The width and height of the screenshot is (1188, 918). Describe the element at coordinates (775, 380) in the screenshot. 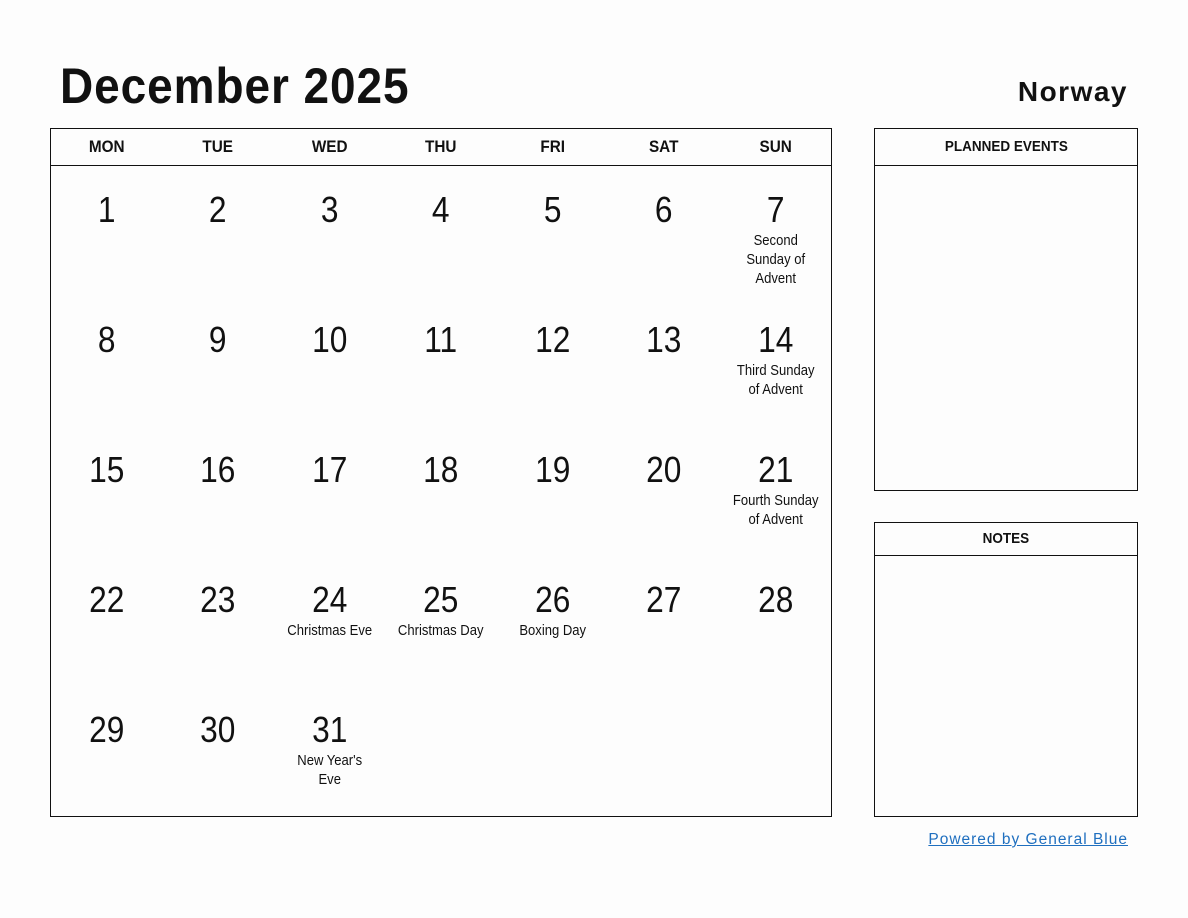

I see `holiday-label: Third Sunday of Advent` at that location.